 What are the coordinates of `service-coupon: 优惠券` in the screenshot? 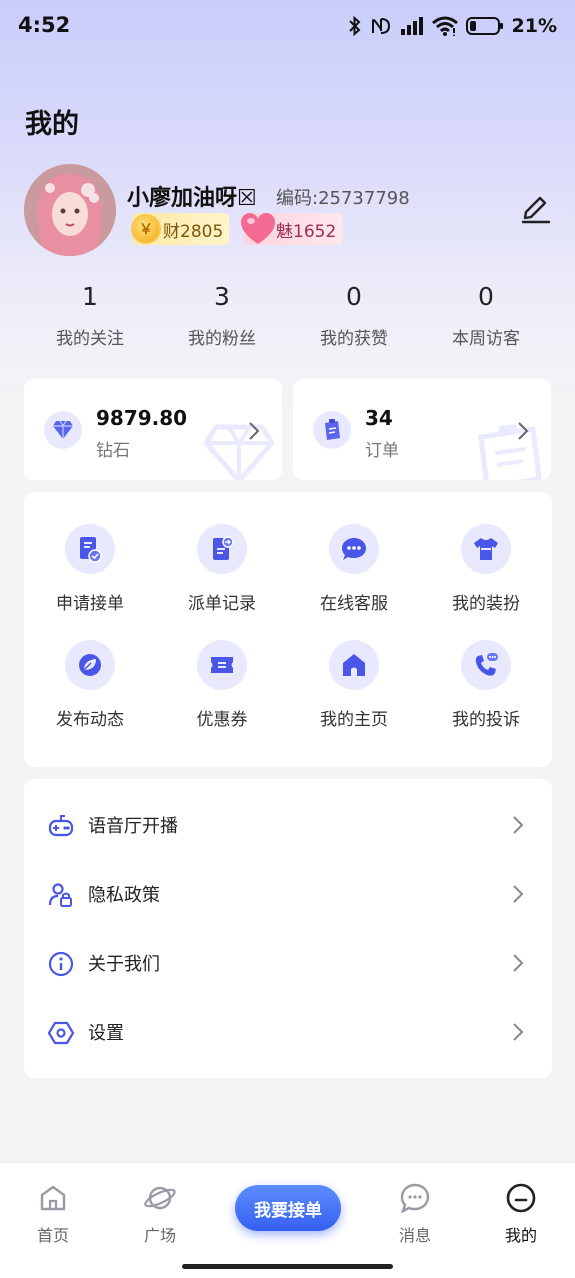 It's located at (222, 685).